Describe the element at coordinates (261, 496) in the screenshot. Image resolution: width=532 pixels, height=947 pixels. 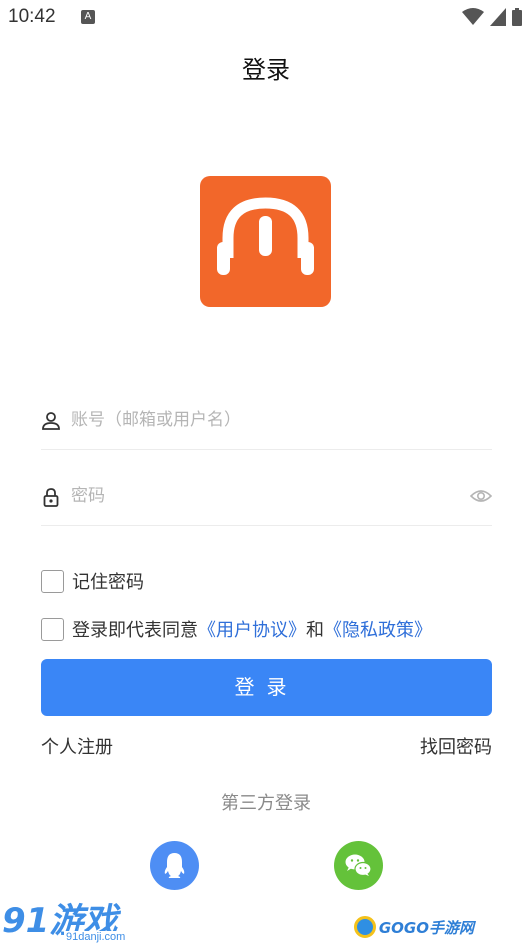
I see `password-input` at that location.